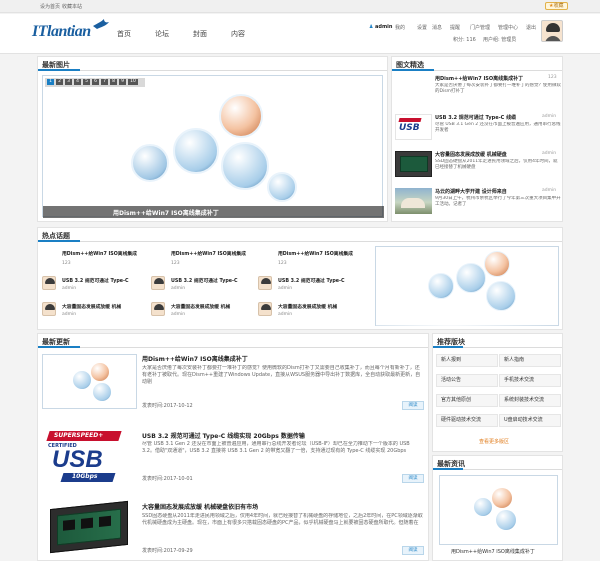  Describe the element at coordinates (124, 34) in the screenshot. I see `nav-home: 首页` at that location.